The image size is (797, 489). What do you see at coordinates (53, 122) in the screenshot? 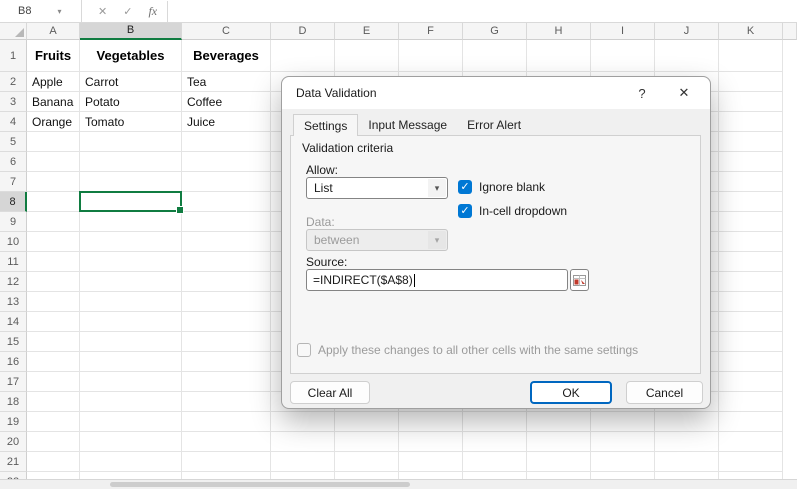
I see `cell-A4: Orange` at bounding box center [53, 122].